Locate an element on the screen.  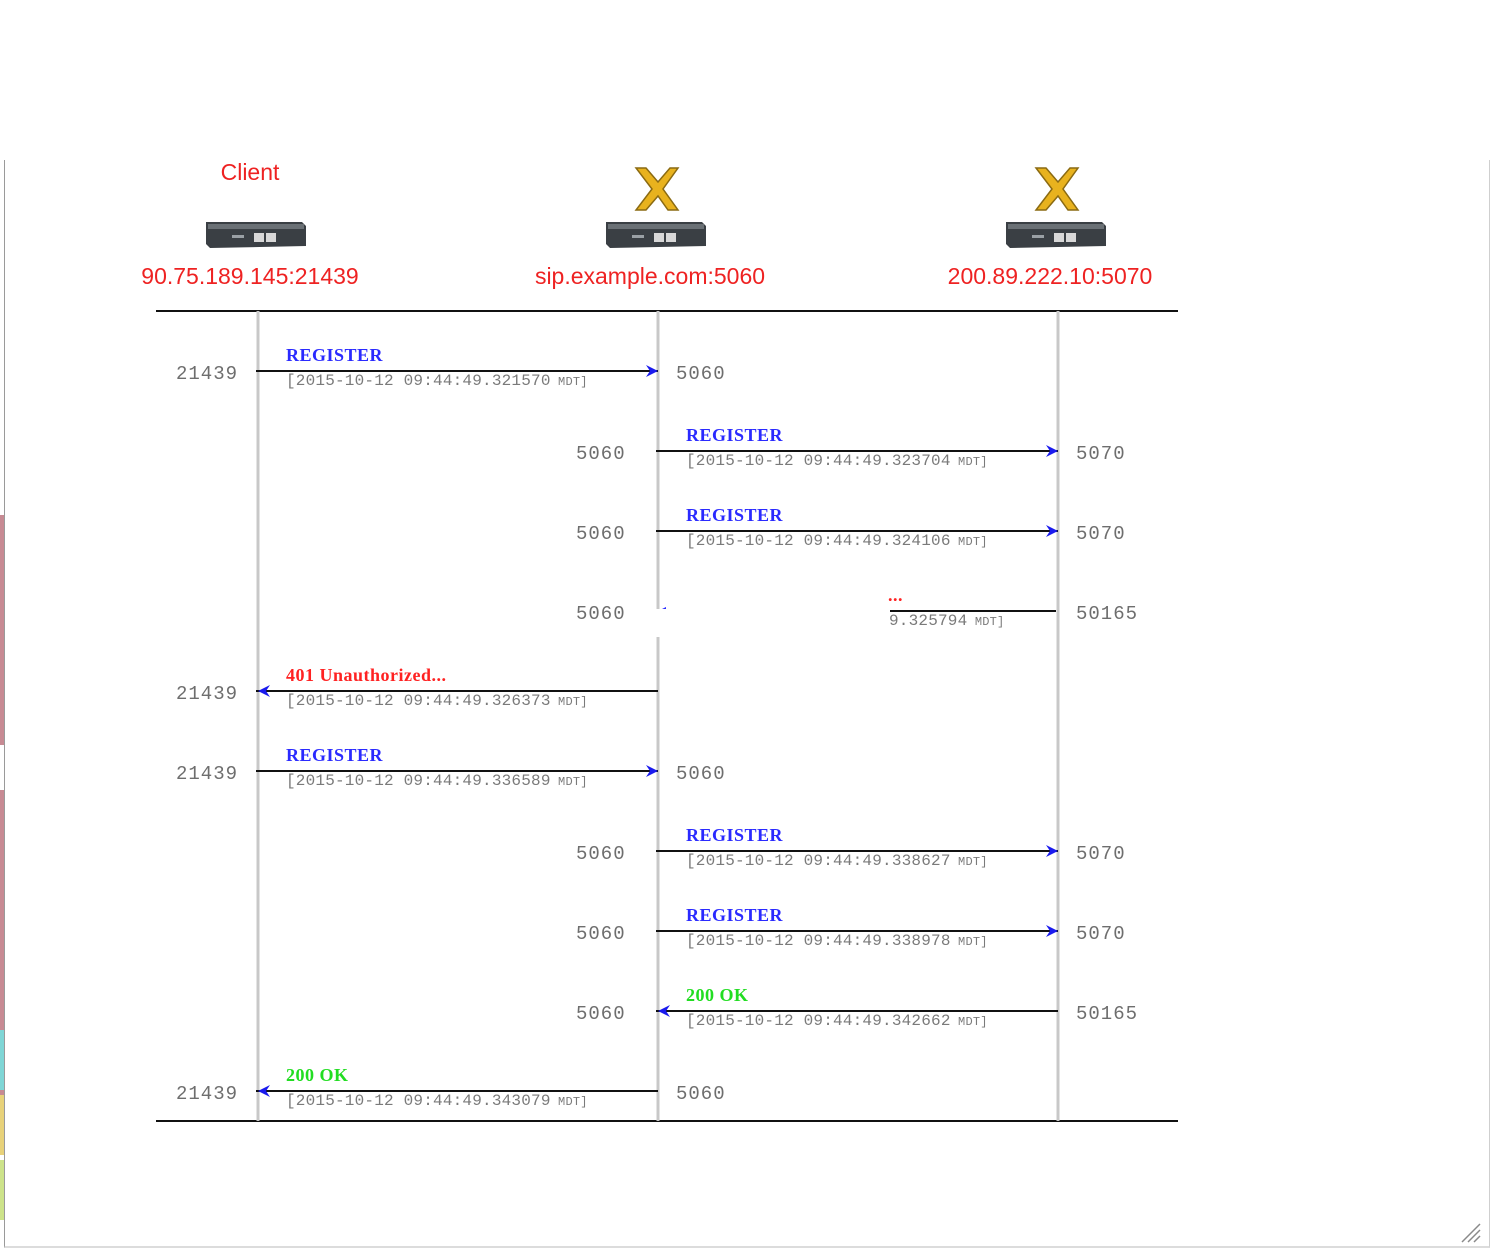
timestamp-value: [2015-10-12 09:44:49.321570 is located at coordinates (418, 381).